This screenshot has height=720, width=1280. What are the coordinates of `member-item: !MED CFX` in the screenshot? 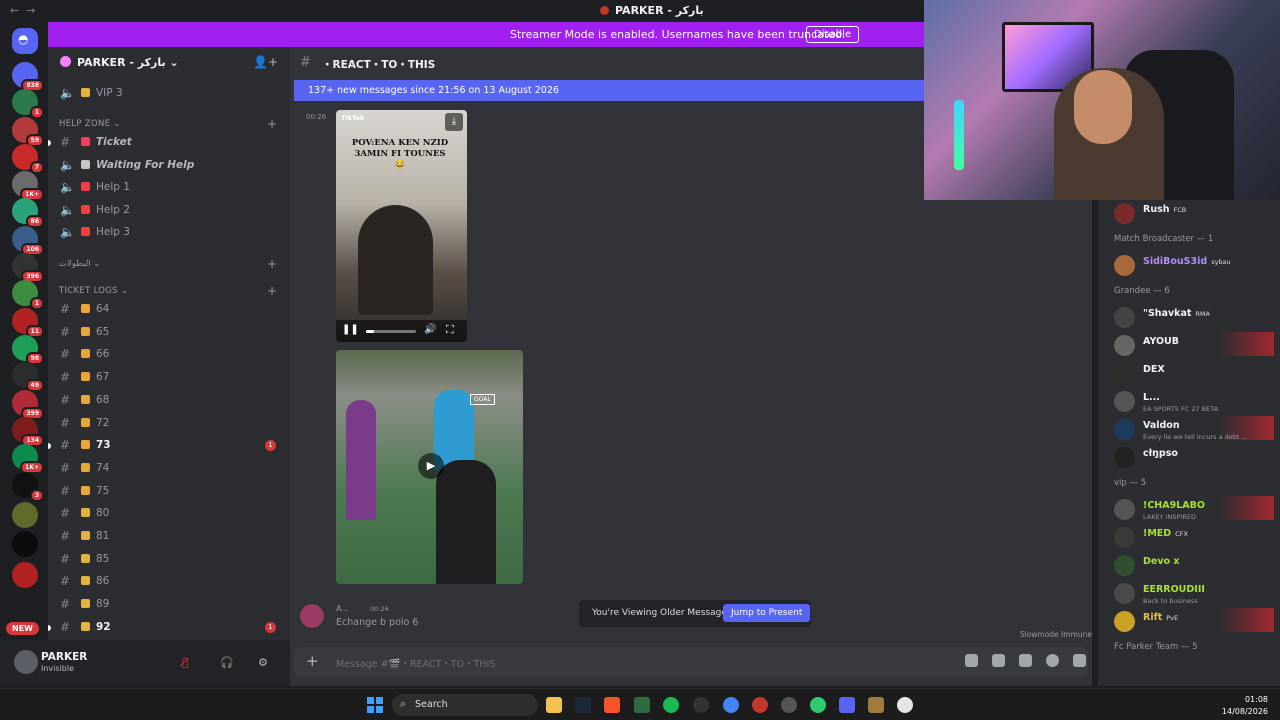 It's located at (1189, 537).